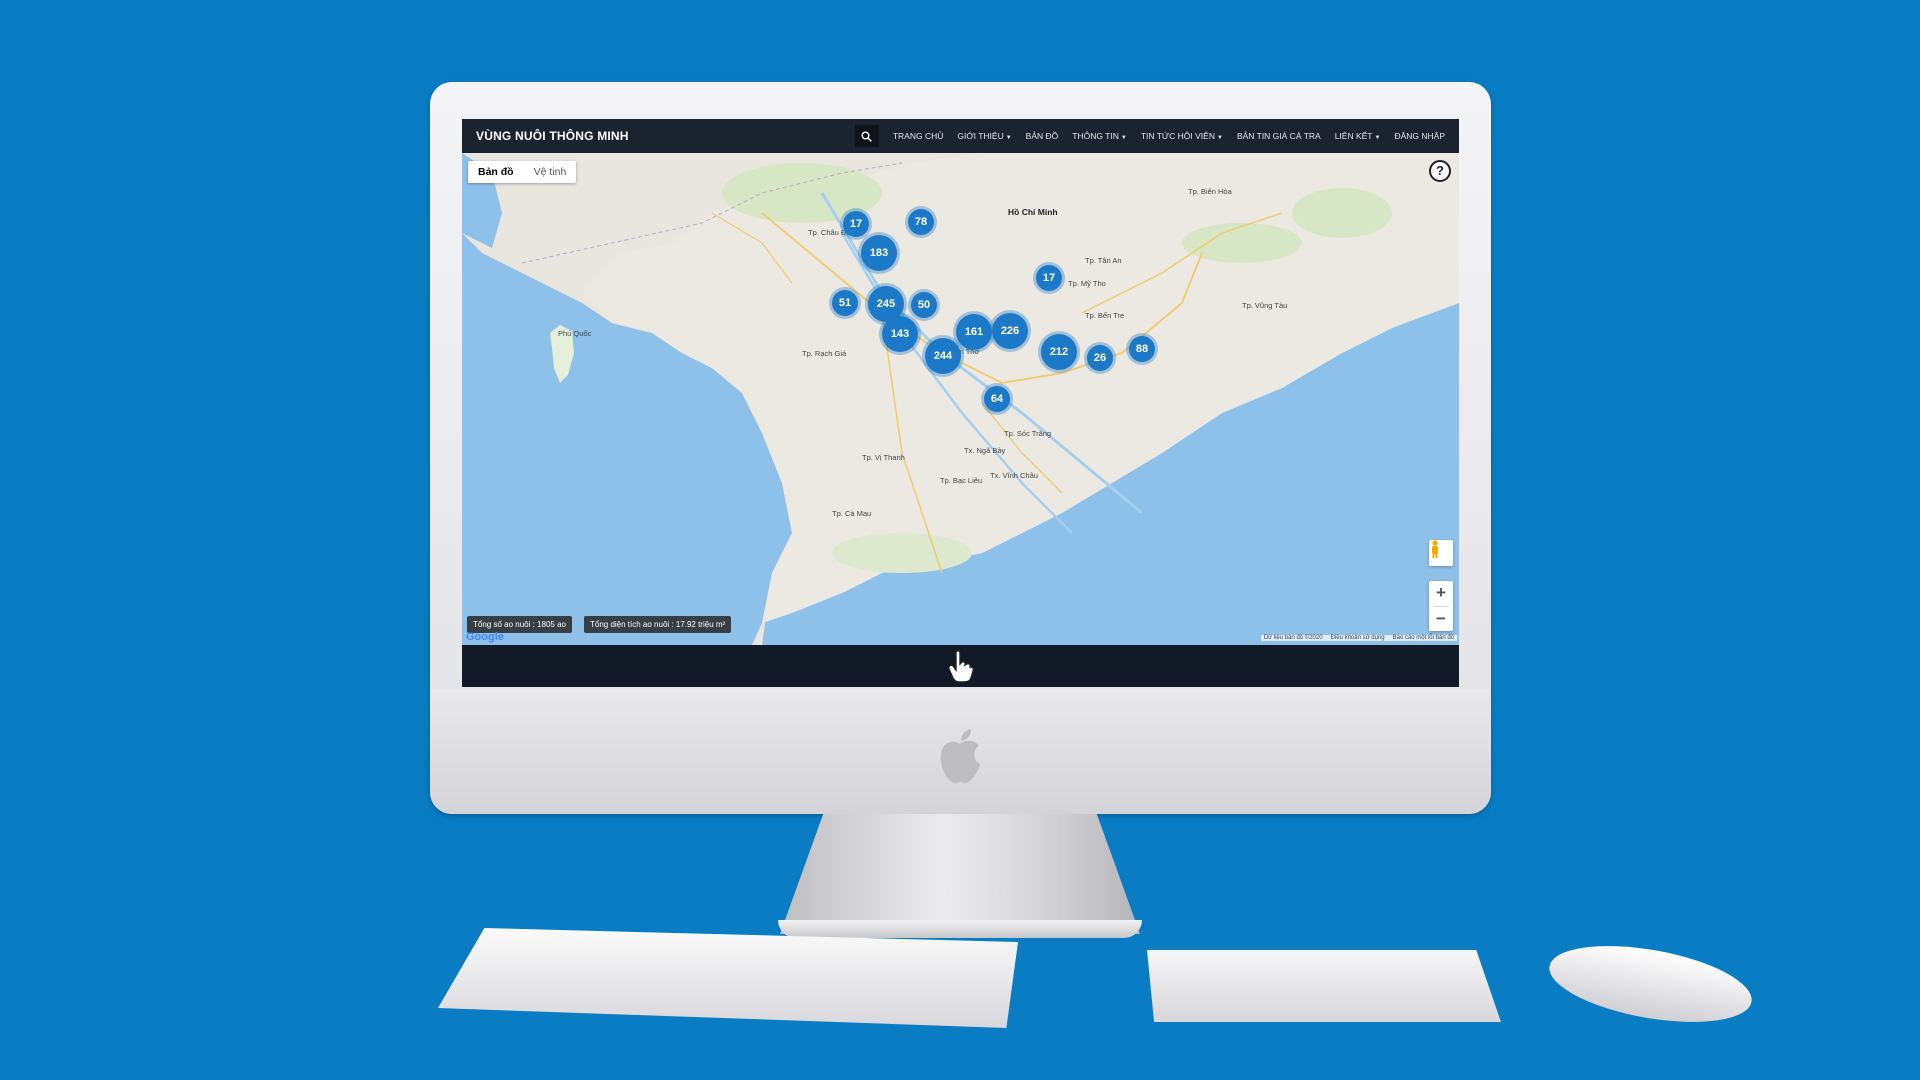  I want to click on nav-item-ban-tin-gia-ca-tra: BẢN TIN GIÁ CÁ TRA, so click(1279, 136).